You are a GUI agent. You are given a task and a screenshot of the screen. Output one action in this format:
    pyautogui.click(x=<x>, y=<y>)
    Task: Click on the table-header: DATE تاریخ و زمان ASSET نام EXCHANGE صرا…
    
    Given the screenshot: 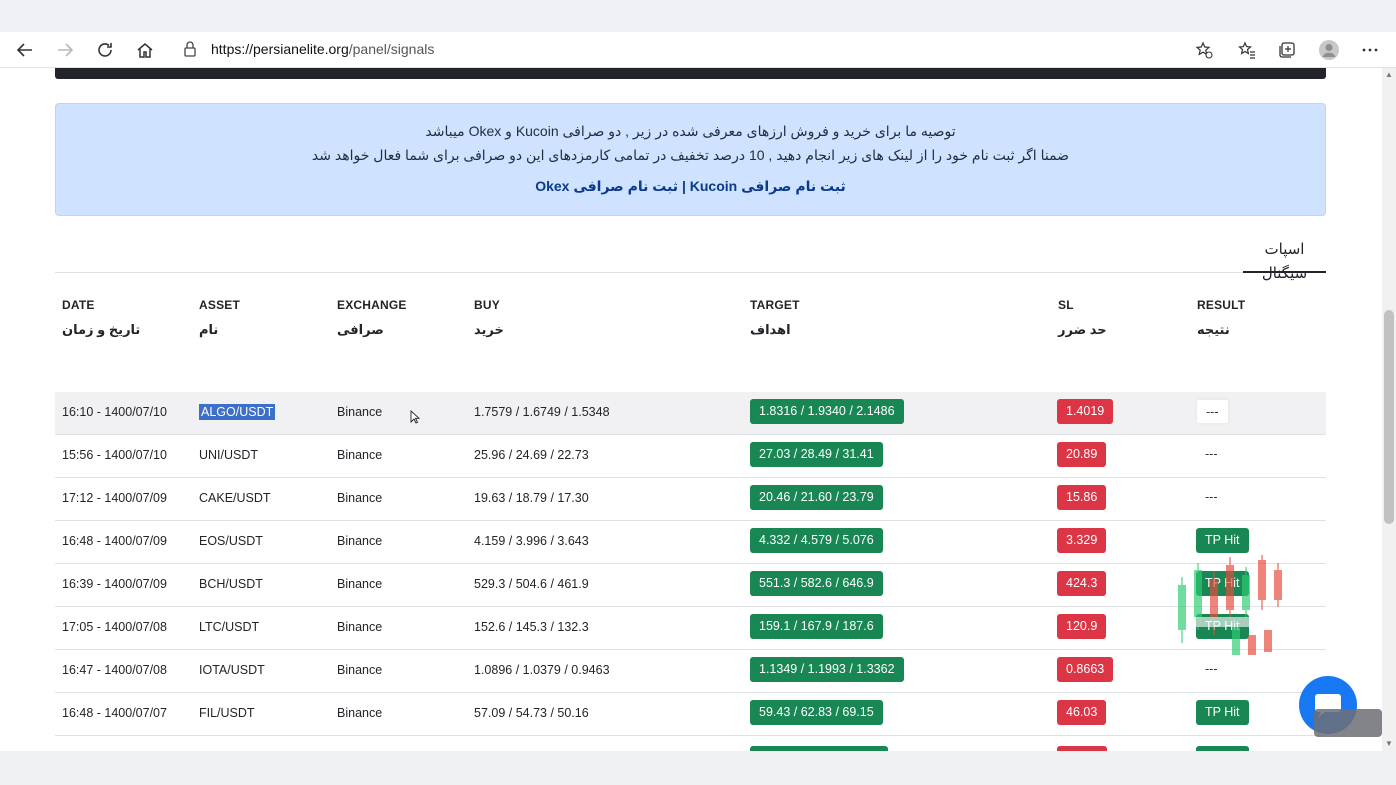 What is the action you would take?
    pyautogui.click(x=690, y=345)
    